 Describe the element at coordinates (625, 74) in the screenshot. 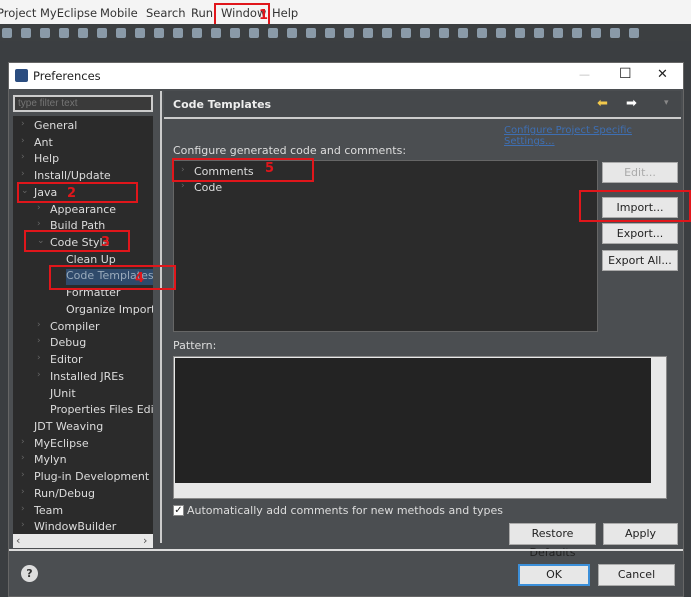

I see `maximize-button: ☐` at that location.